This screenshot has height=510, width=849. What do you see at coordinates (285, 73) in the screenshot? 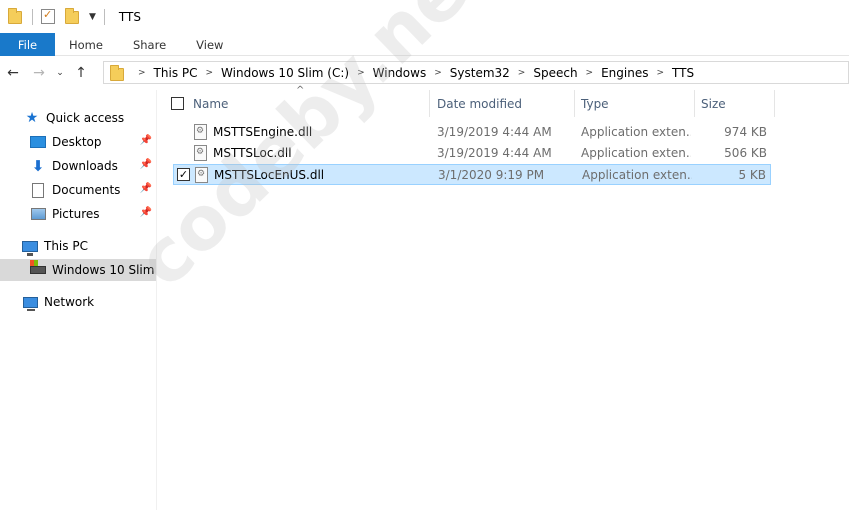
I see `breadcrumb-drive: Windows 10 Slim (C:)` at bounding box center [285, 73].